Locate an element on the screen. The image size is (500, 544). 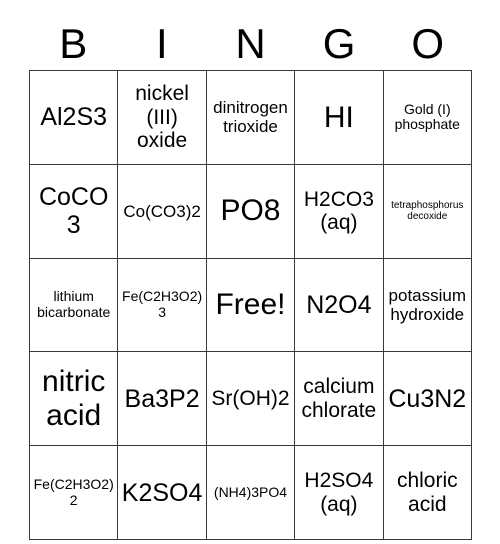
bingo-cell: Co(CO3)2 is located at coordinates (162, 211).